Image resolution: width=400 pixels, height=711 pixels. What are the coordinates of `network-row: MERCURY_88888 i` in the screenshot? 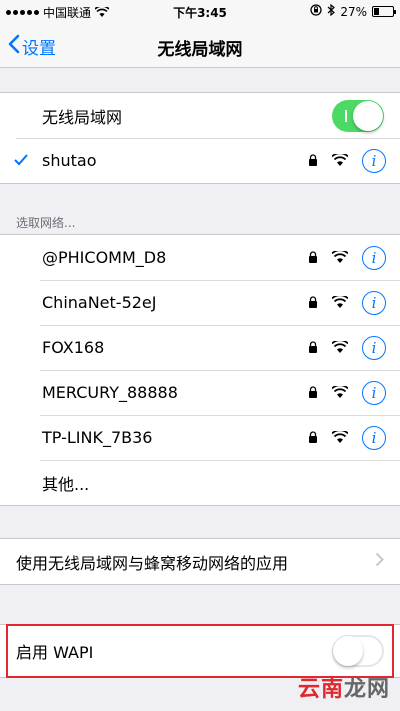 It's located at (200, 392).